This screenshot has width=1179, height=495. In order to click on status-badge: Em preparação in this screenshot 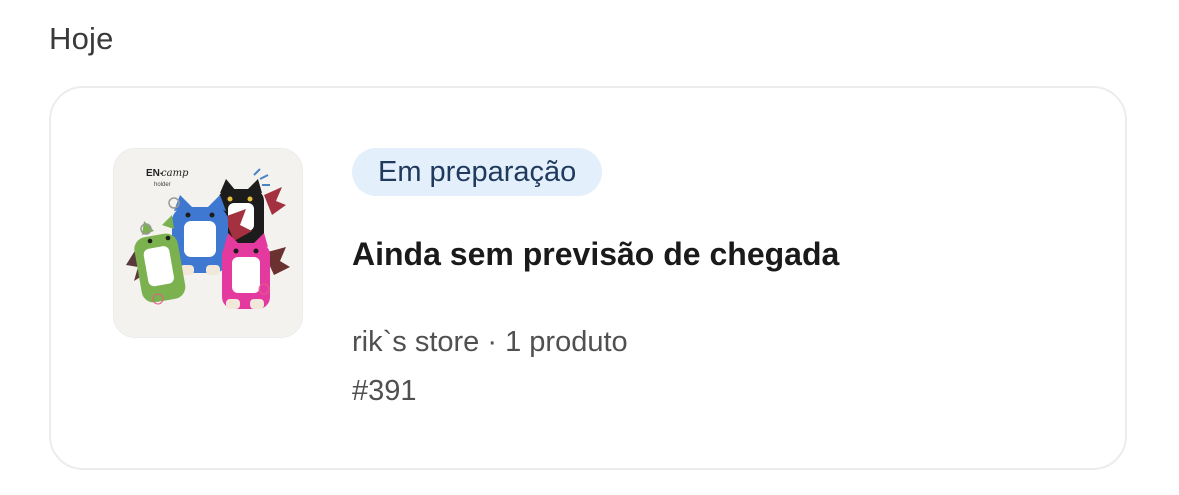, I will do `click(477, 172)`.